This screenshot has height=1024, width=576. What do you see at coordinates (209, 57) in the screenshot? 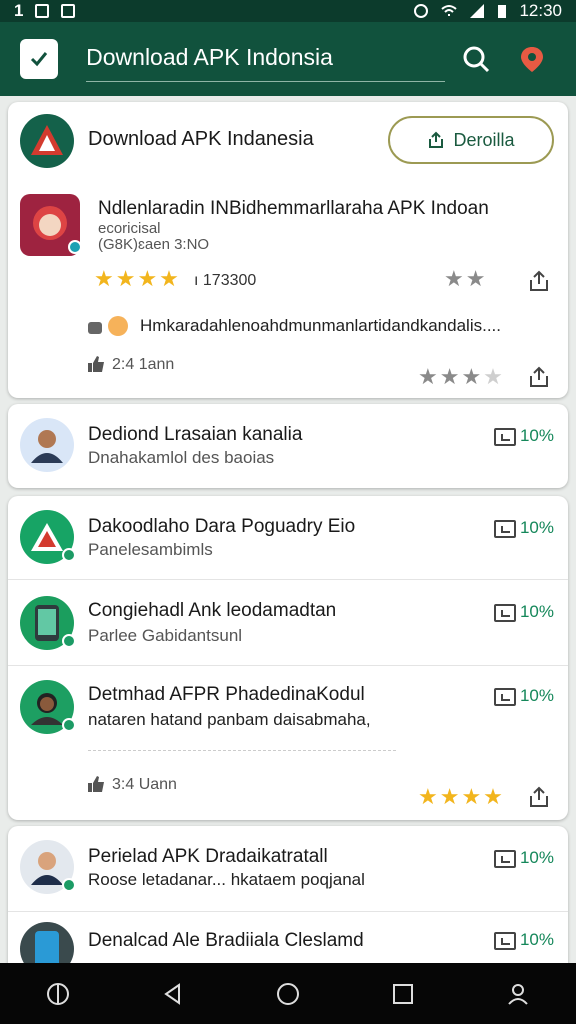
I see `app-title: Download APK Indonsia` at bounding box center [209, 57].